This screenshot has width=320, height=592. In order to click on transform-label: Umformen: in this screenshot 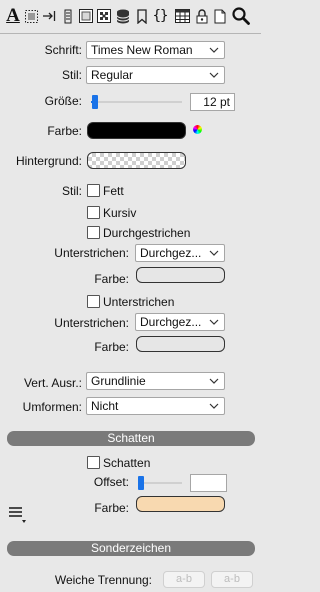, I will do `click(52, 407)`.